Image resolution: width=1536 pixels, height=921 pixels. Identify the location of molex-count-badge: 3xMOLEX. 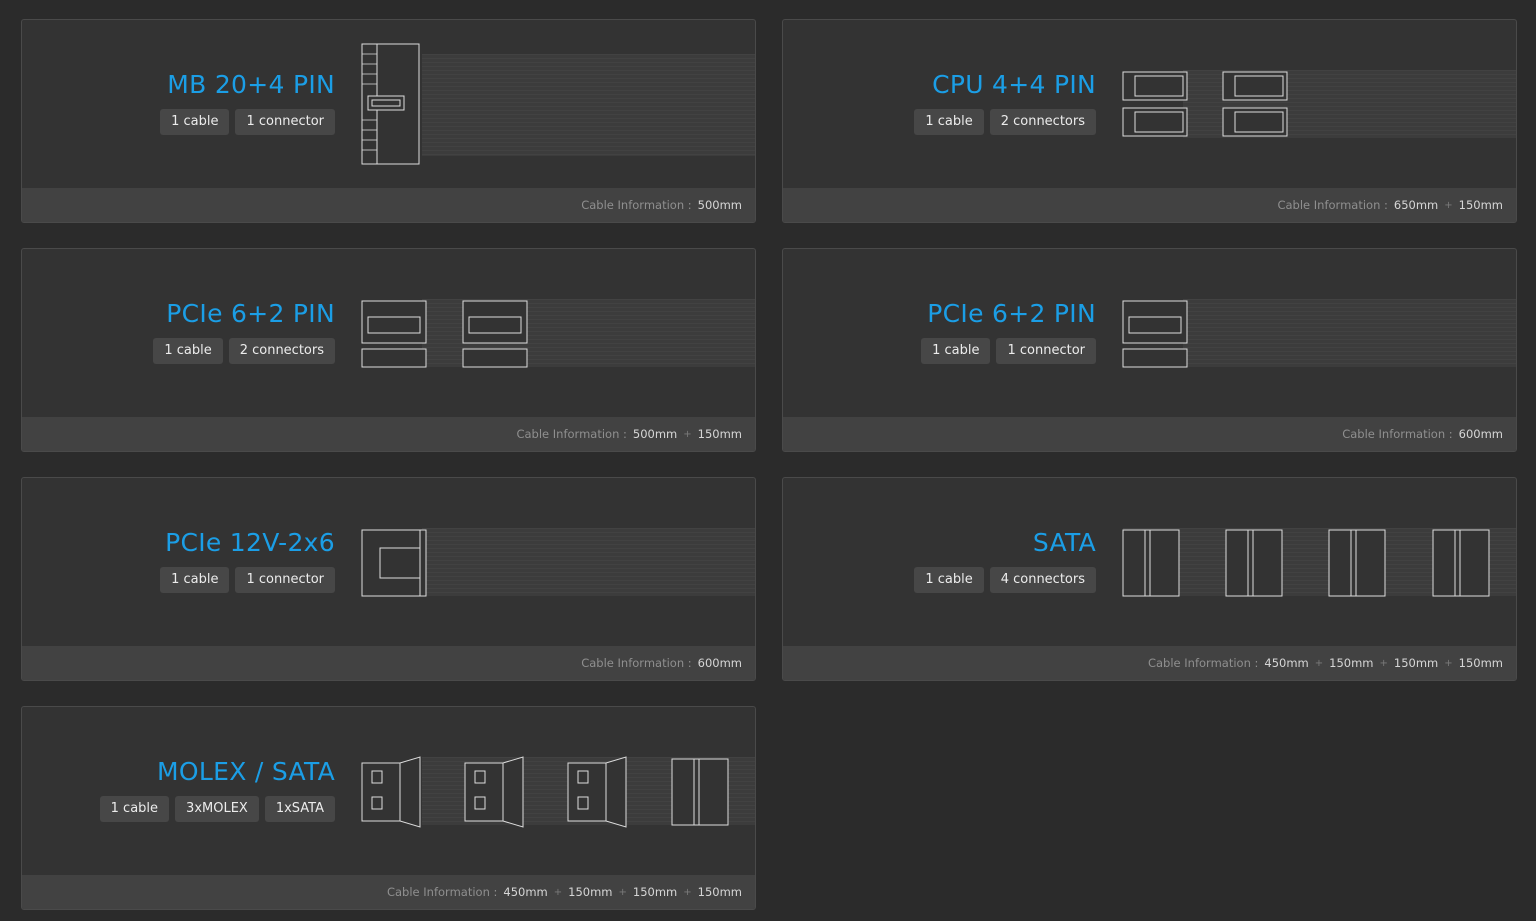
(217, 809).